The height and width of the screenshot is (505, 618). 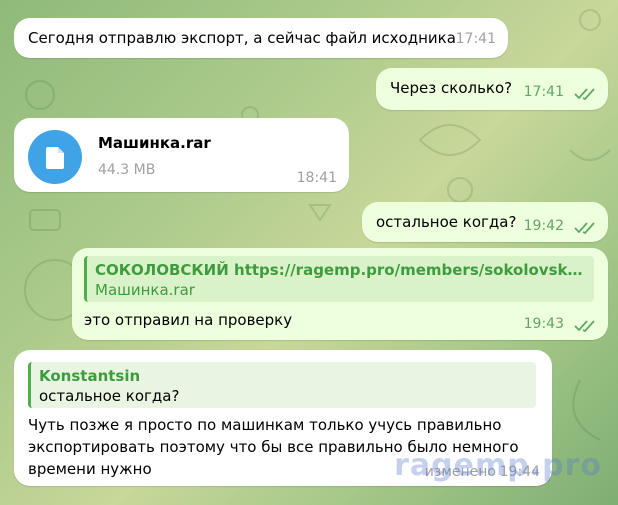 I want to click on file-size: 44.3 MB, so click(x=127, y=170).